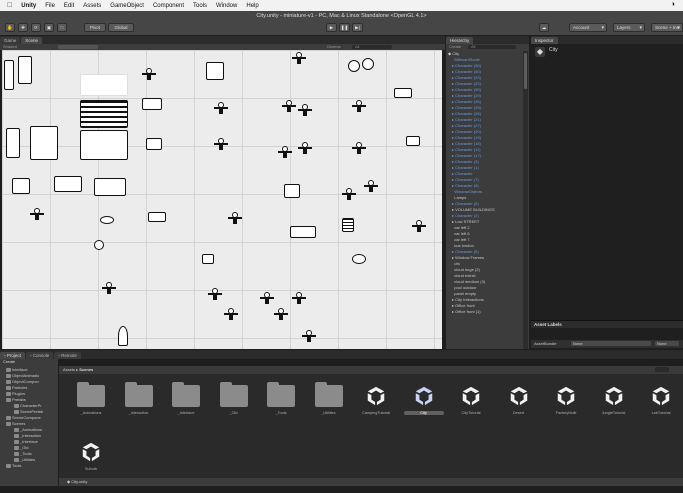  I want to click on pivot-toggle: Pivot, so click(95, 27).